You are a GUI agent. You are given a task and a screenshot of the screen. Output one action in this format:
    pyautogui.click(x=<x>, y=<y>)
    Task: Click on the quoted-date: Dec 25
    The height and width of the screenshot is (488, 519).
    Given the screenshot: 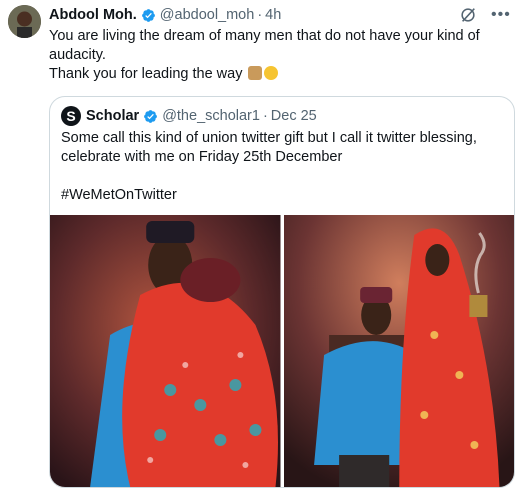 What is the action you would take?
    pyautogui.click(x=294, y=116)
    